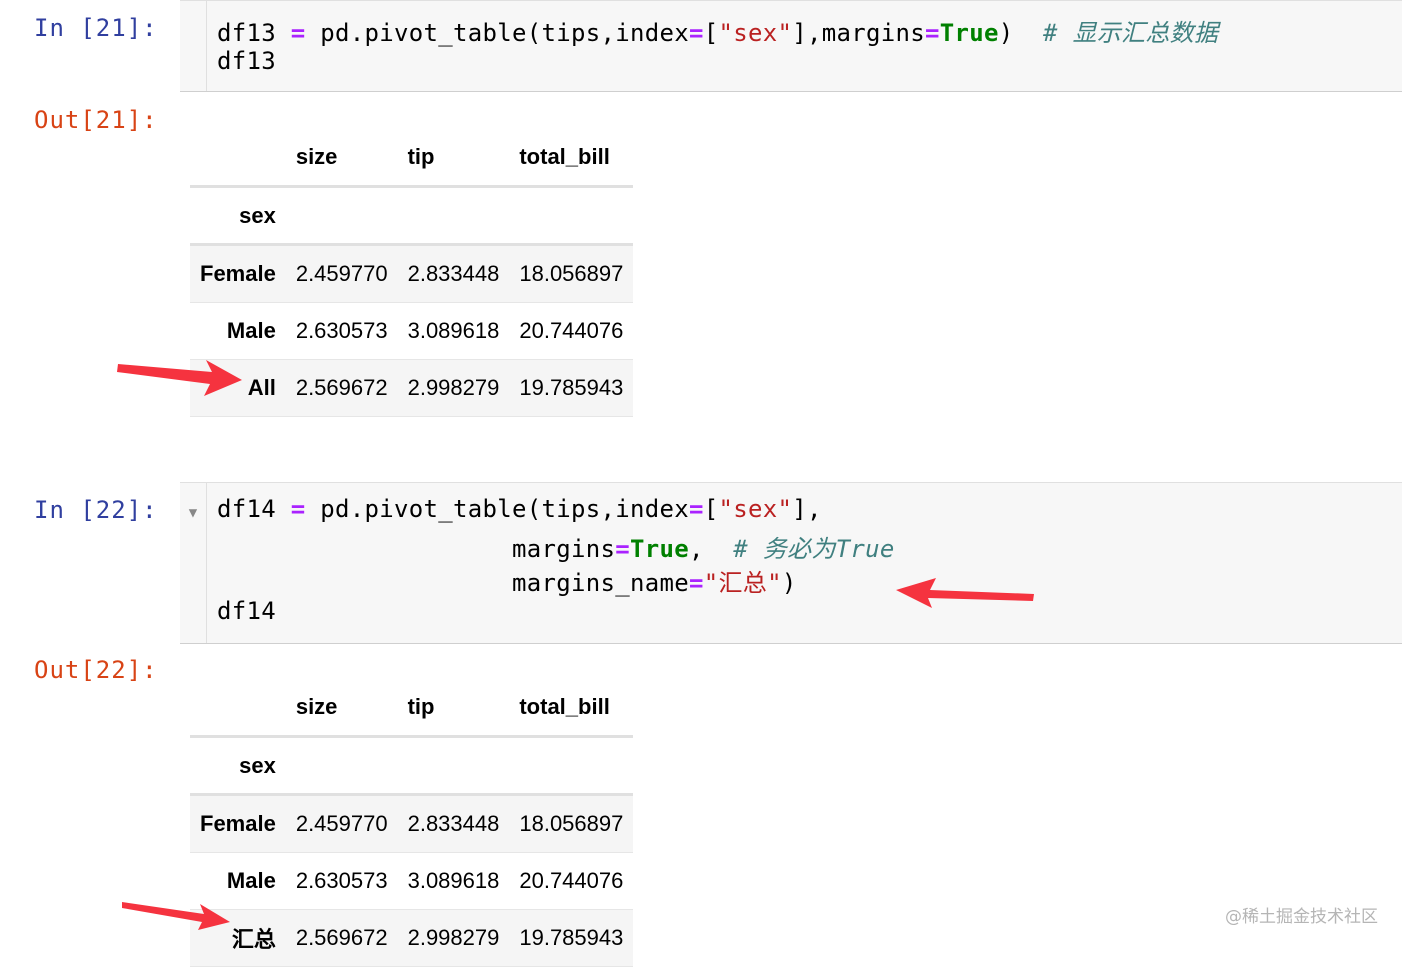  What do you see at coordinates (251, 330) in the screenshot?
I see `row-label: Male` at bounding box center [251, 330].